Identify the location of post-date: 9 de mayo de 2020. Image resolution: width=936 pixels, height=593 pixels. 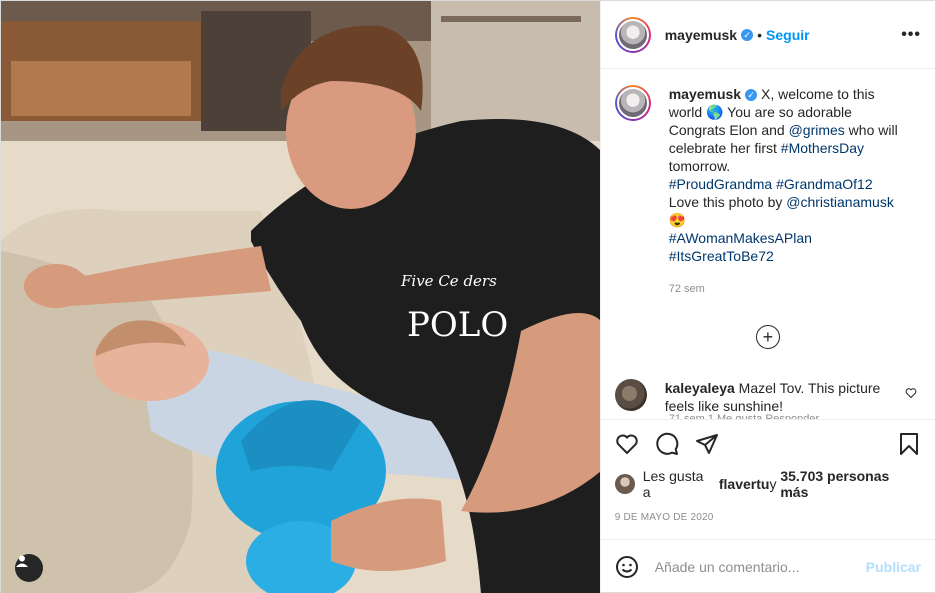
(768, 517).